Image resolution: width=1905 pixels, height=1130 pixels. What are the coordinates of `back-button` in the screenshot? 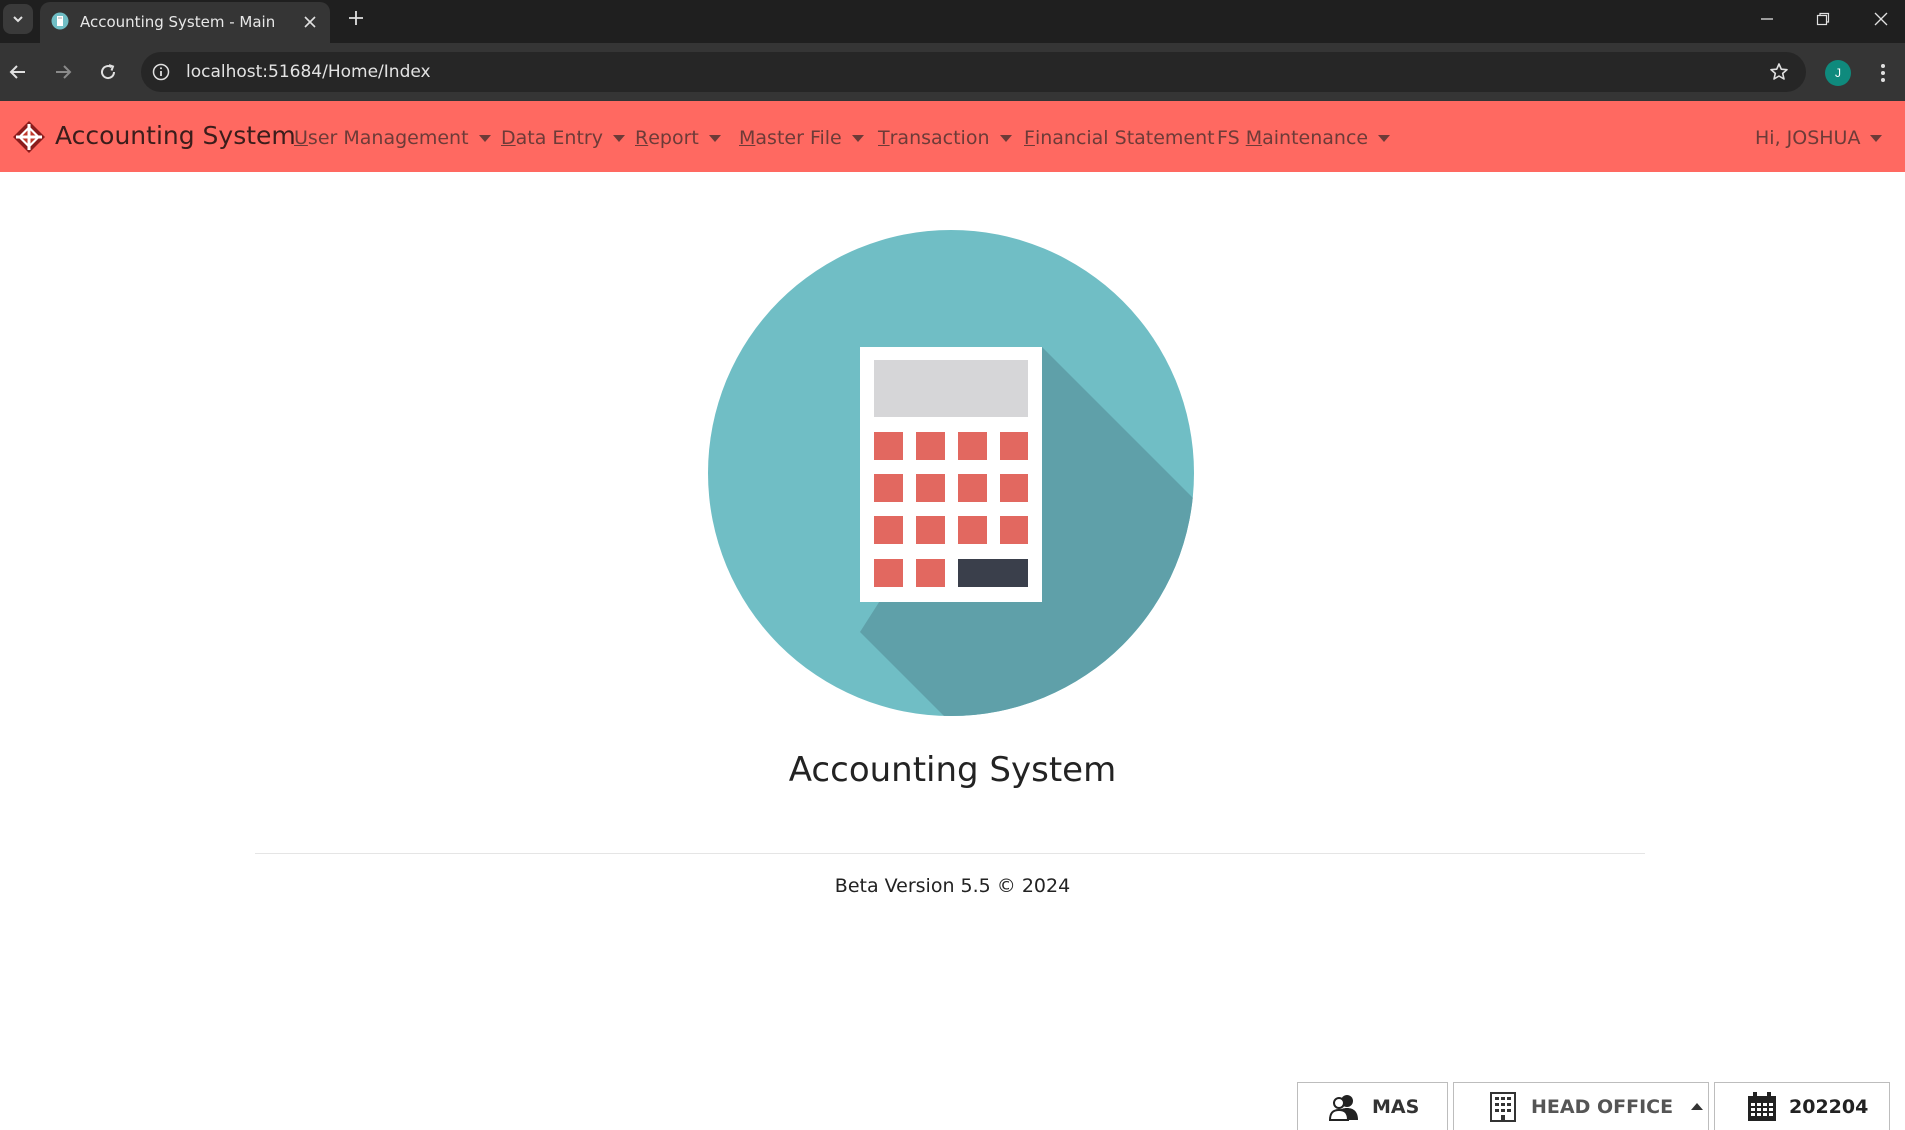 It's located at (18, 72).